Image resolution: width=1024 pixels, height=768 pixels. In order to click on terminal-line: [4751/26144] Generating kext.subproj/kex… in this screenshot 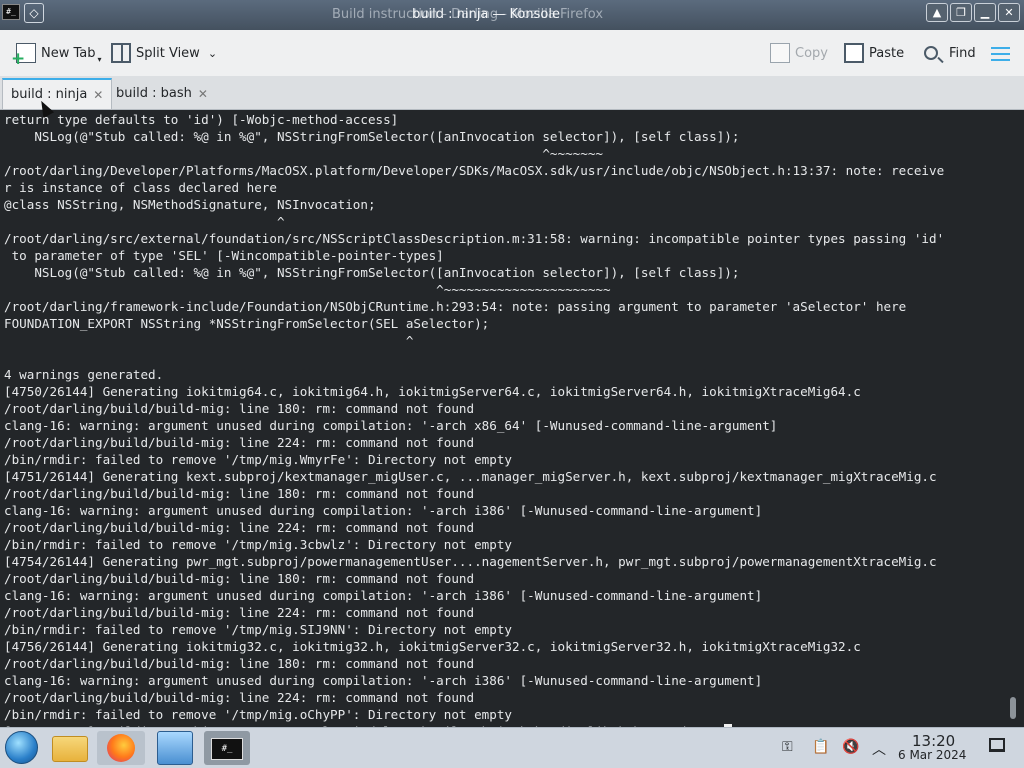, I will do `click(470, 476)`.